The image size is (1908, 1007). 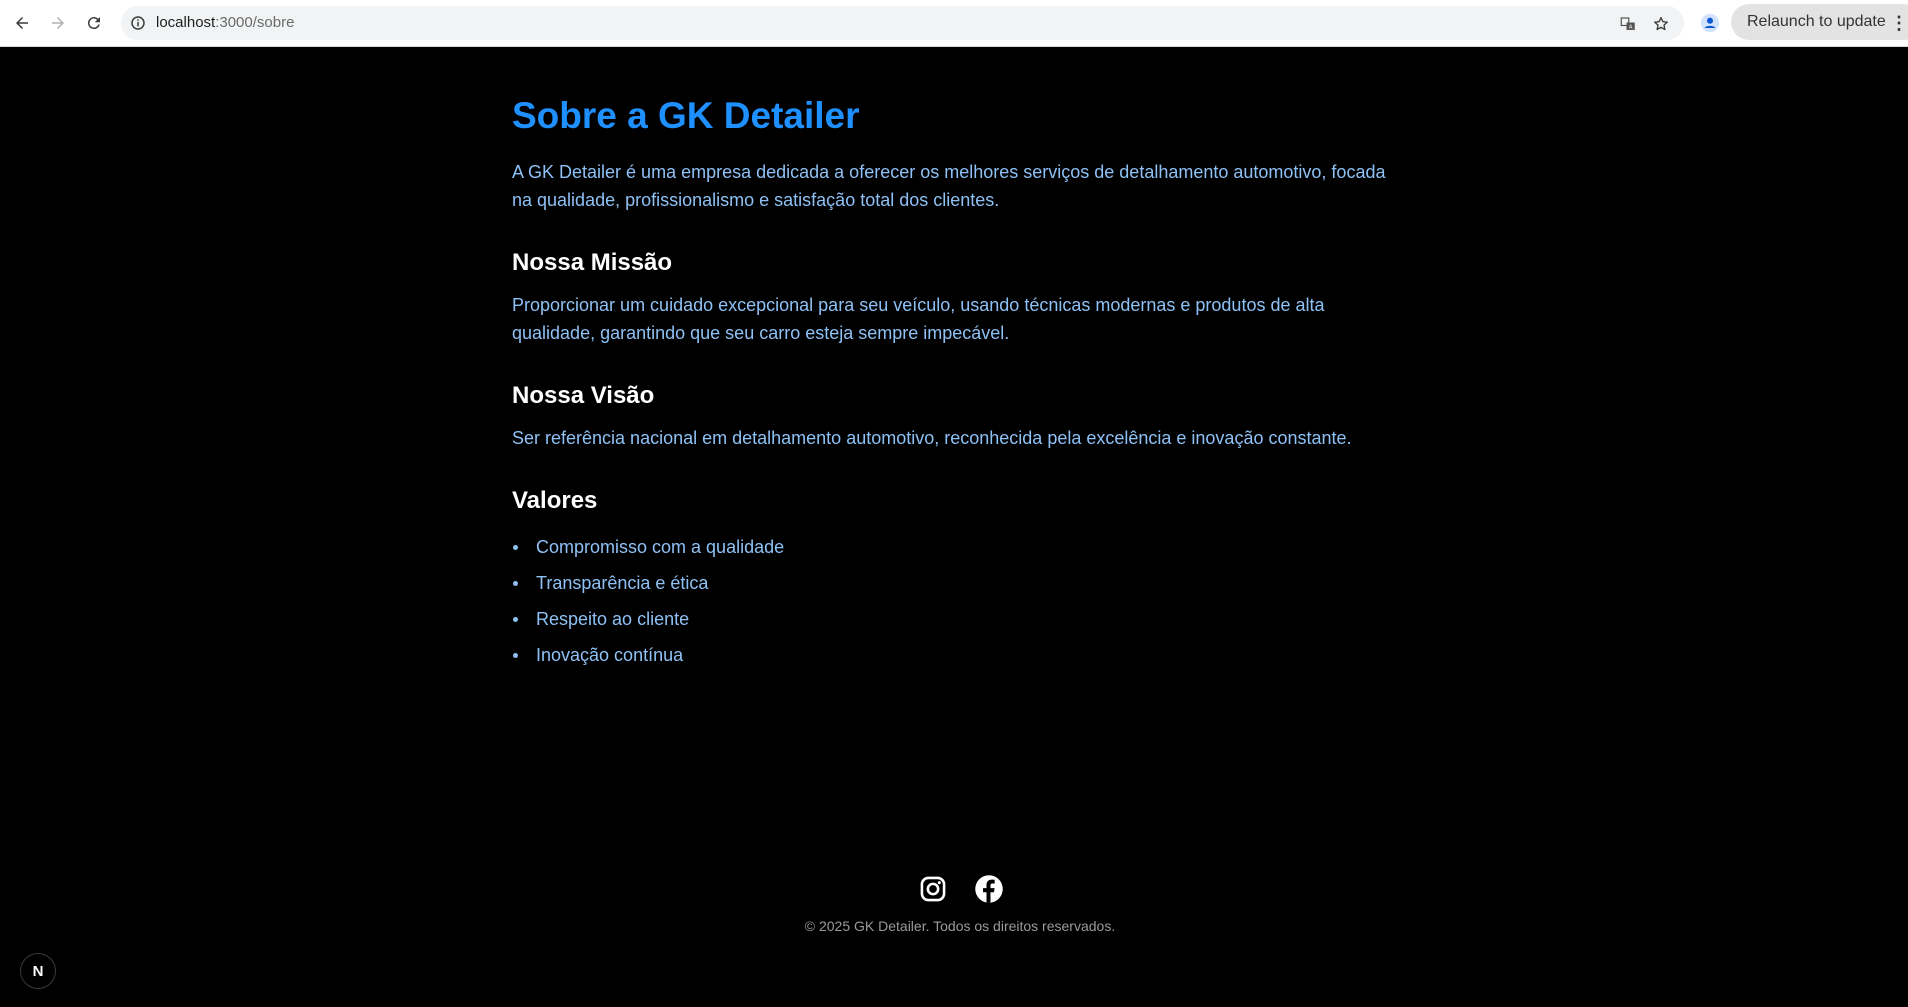 I want to click on reload-button, so click(x=94, y=23).